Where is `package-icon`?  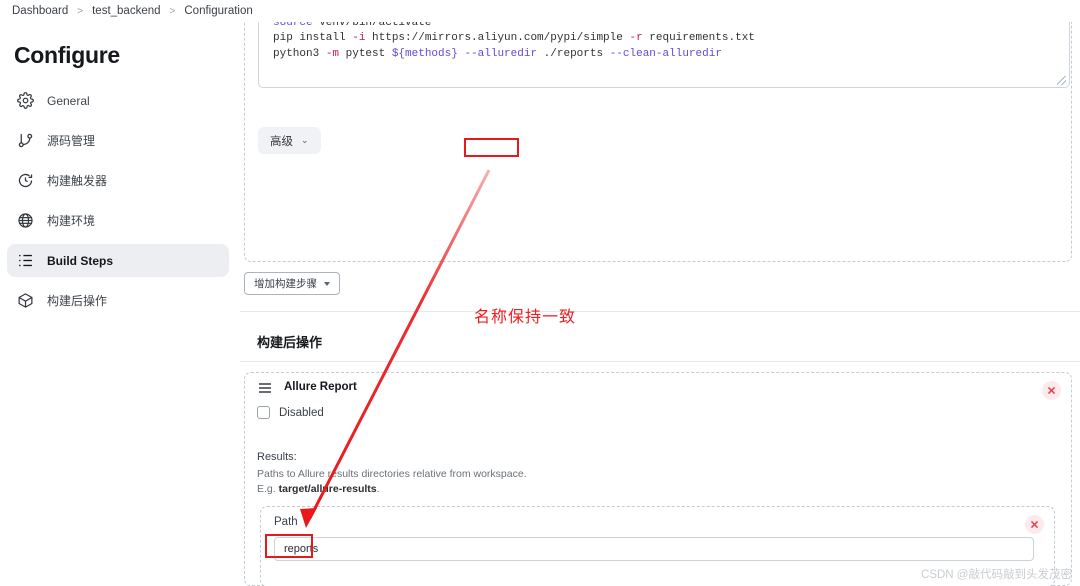 package-icon is located at coordinates (25, 300).